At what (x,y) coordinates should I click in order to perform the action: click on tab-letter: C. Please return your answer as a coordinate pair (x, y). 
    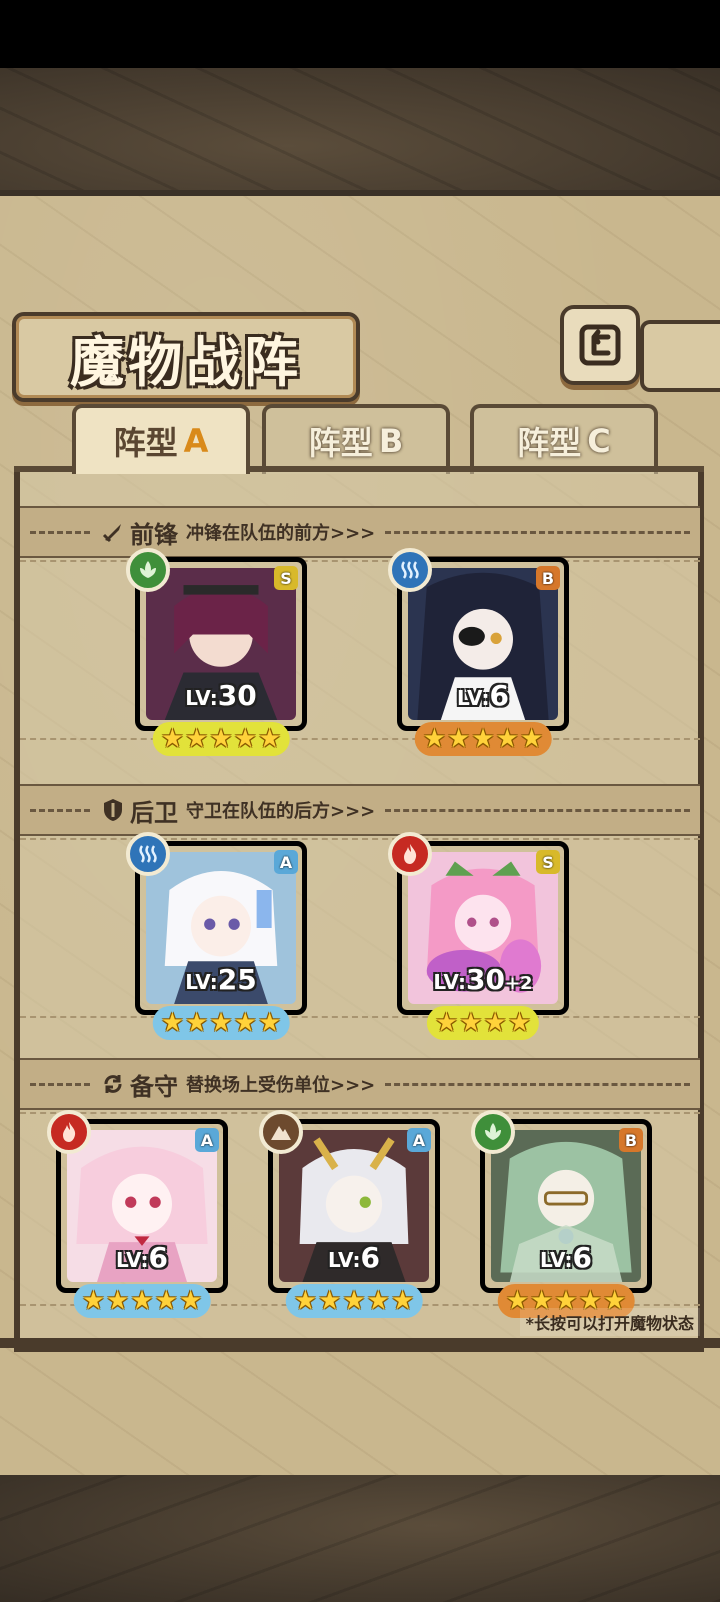
    Looking at the image, I should click on (599, 441).